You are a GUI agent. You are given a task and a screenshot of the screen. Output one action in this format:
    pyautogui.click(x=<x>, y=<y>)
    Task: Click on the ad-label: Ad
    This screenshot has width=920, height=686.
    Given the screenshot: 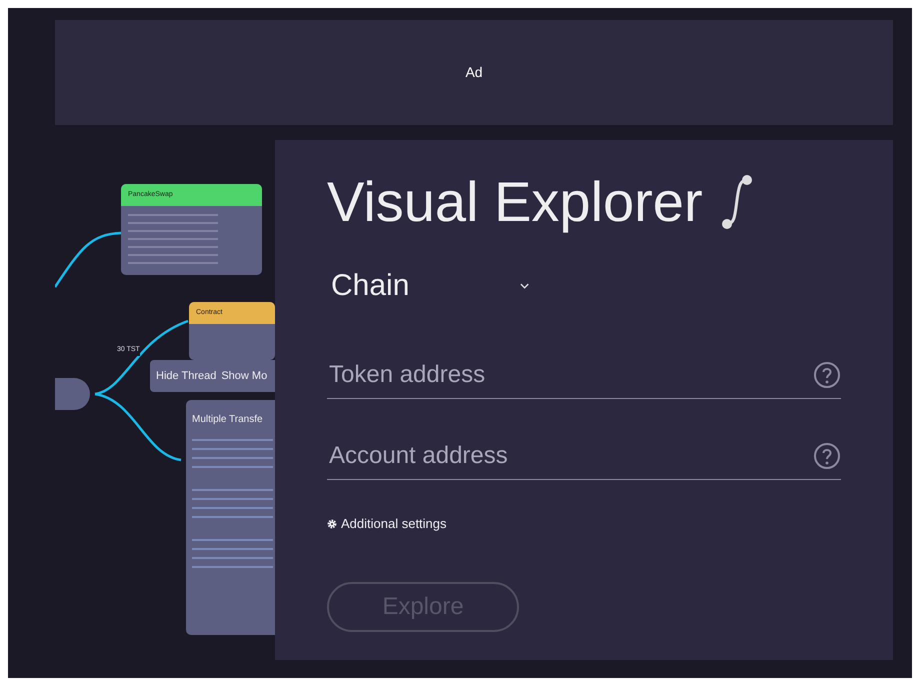 What is the action you would take?
    pyautogui.click(x=474, y=72)
    